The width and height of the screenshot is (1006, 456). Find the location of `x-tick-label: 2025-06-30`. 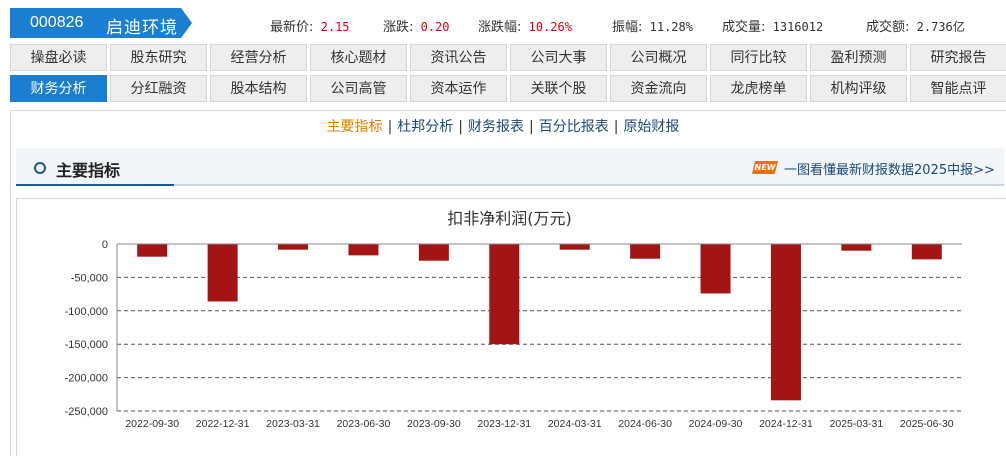

x-tick-label: 2025-06-30 is located at coordinates (927, 424).